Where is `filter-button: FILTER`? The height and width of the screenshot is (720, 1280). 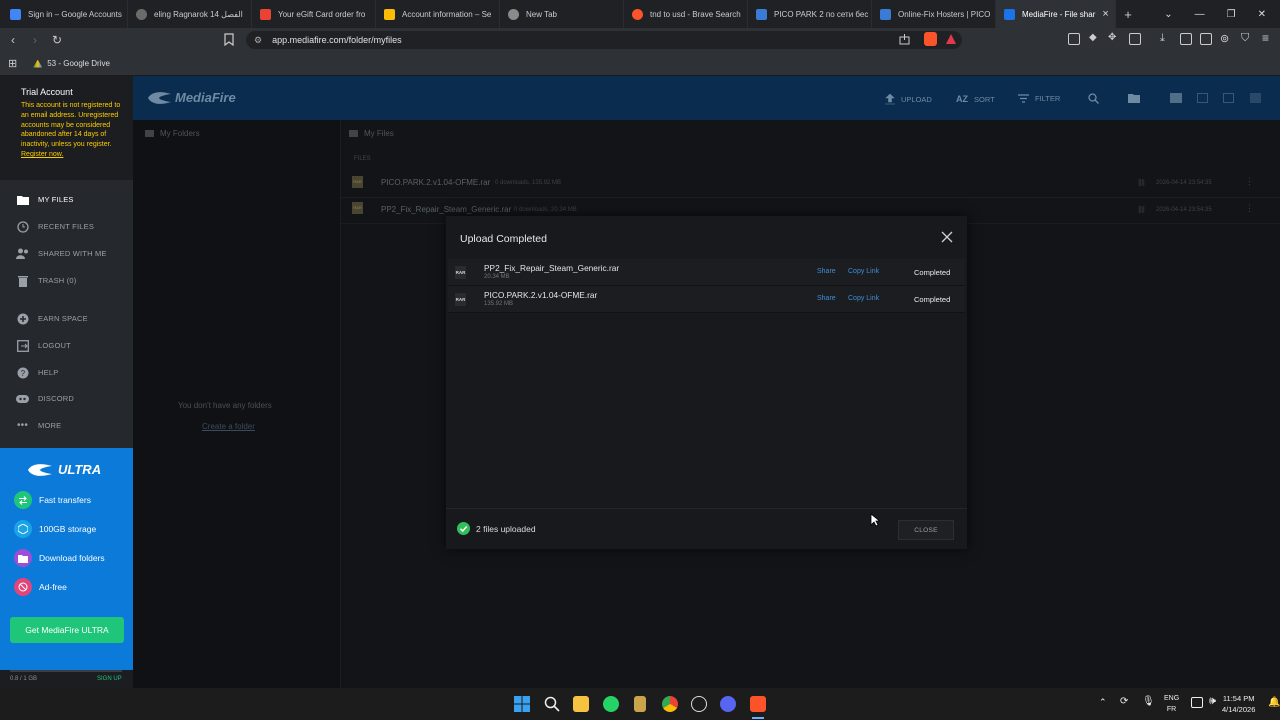 filter-button: FILTER is located at coordinates (1039, 98).